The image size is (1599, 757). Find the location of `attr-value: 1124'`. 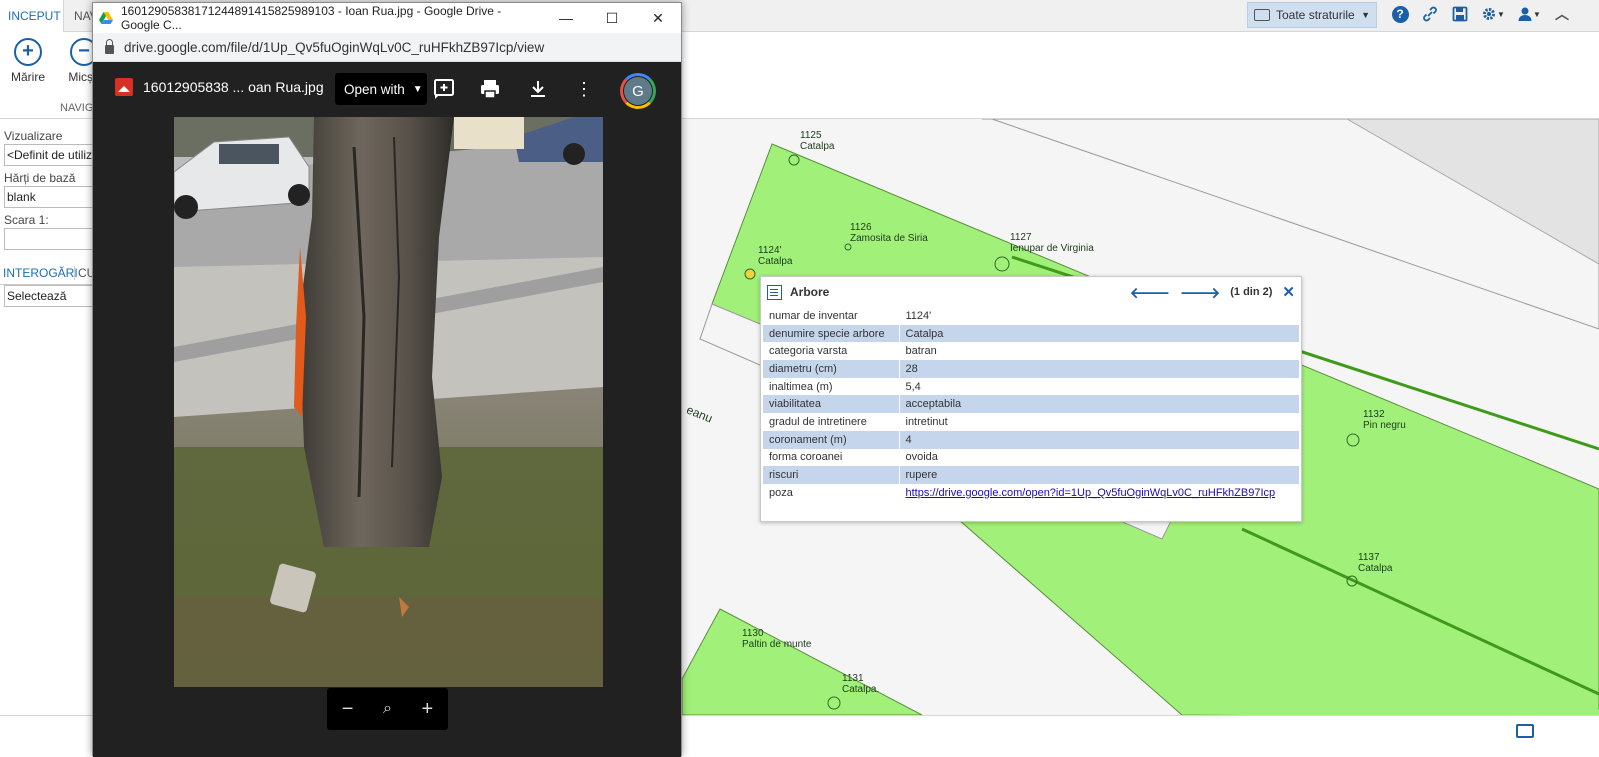

attr-value: 1124' is located at coordinates (918, 315).